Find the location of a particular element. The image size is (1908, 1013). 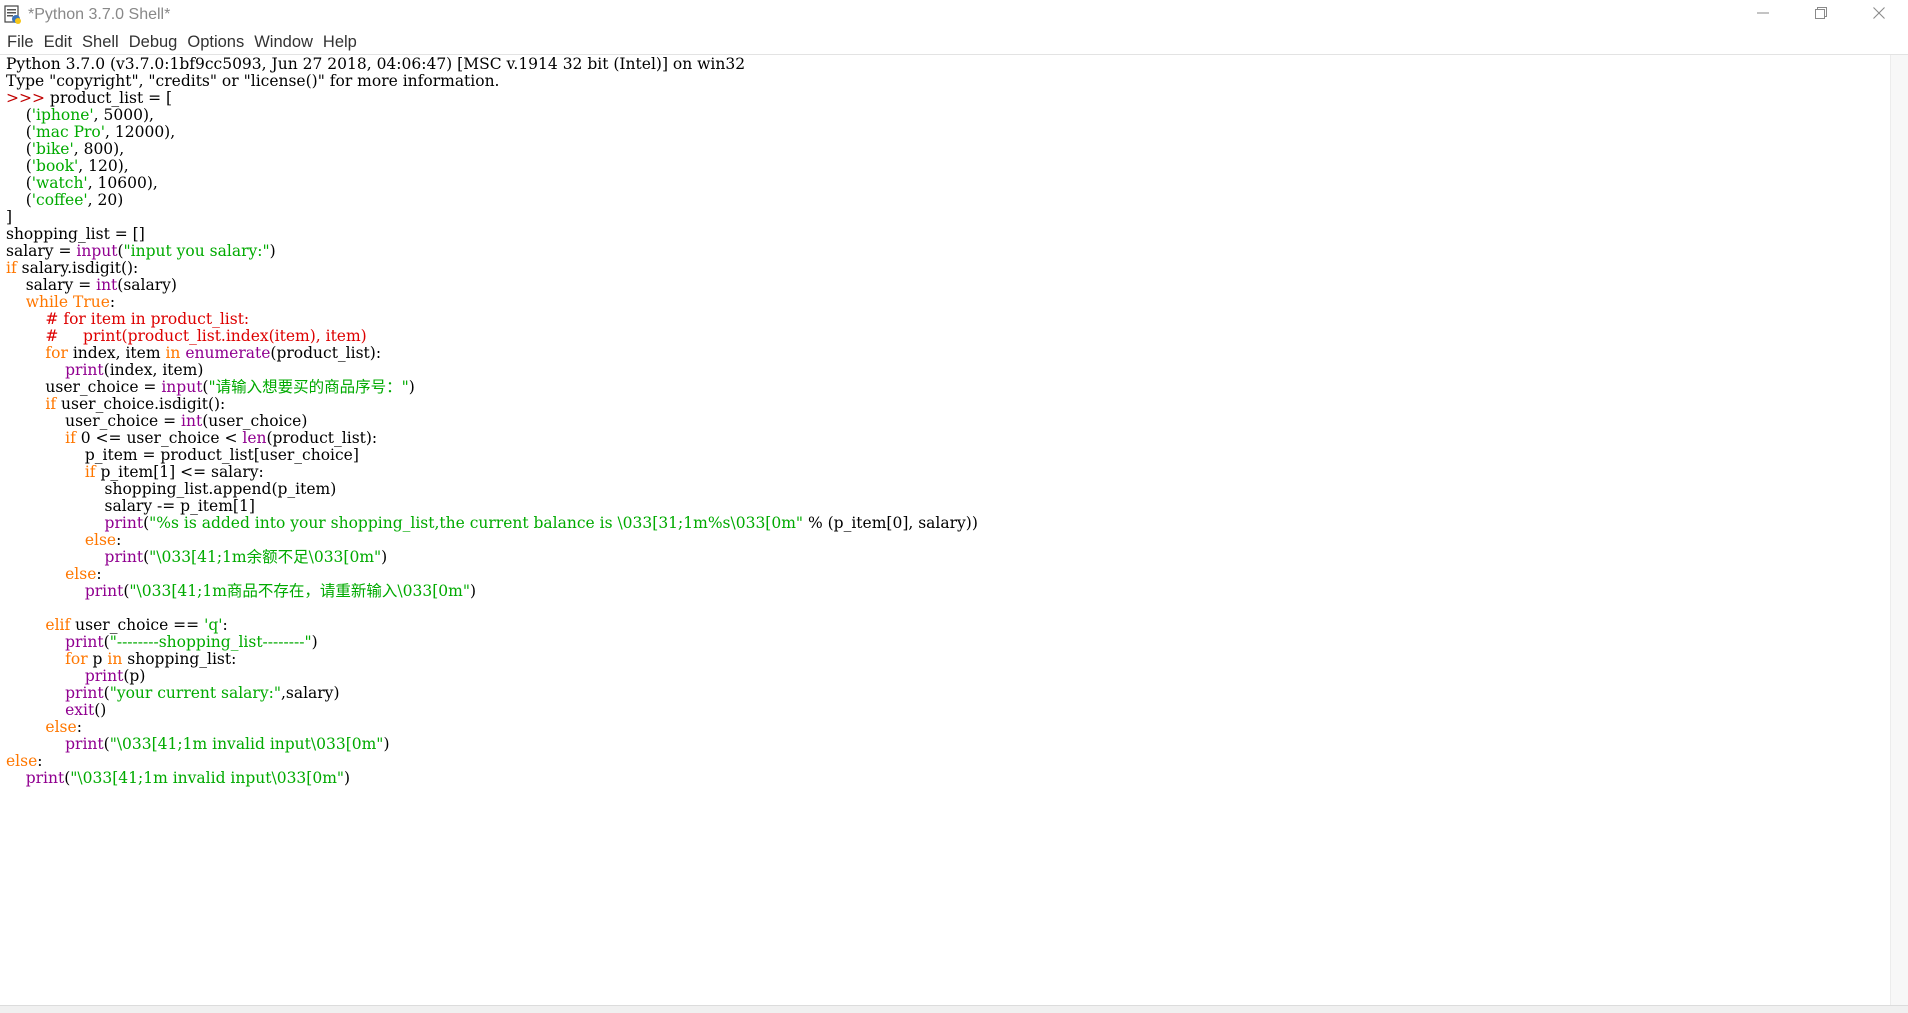

minimize-icon is located at coordinates (1763, 15).